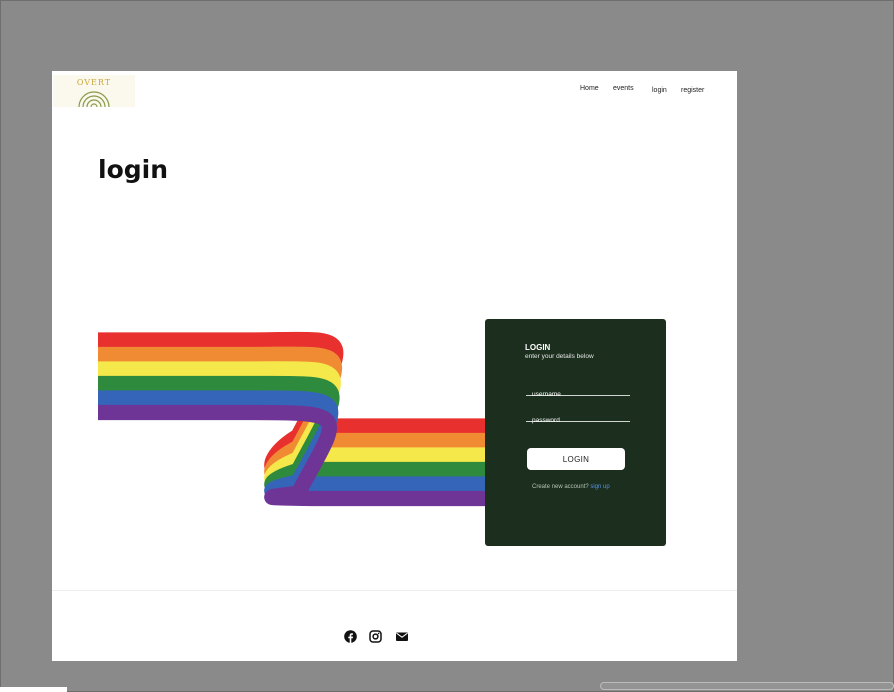 The width and height of the screenshot is (894, 692). Describe the element at coordinates (692, 90) in the screenshot. I see `nav-register: register` at that location.